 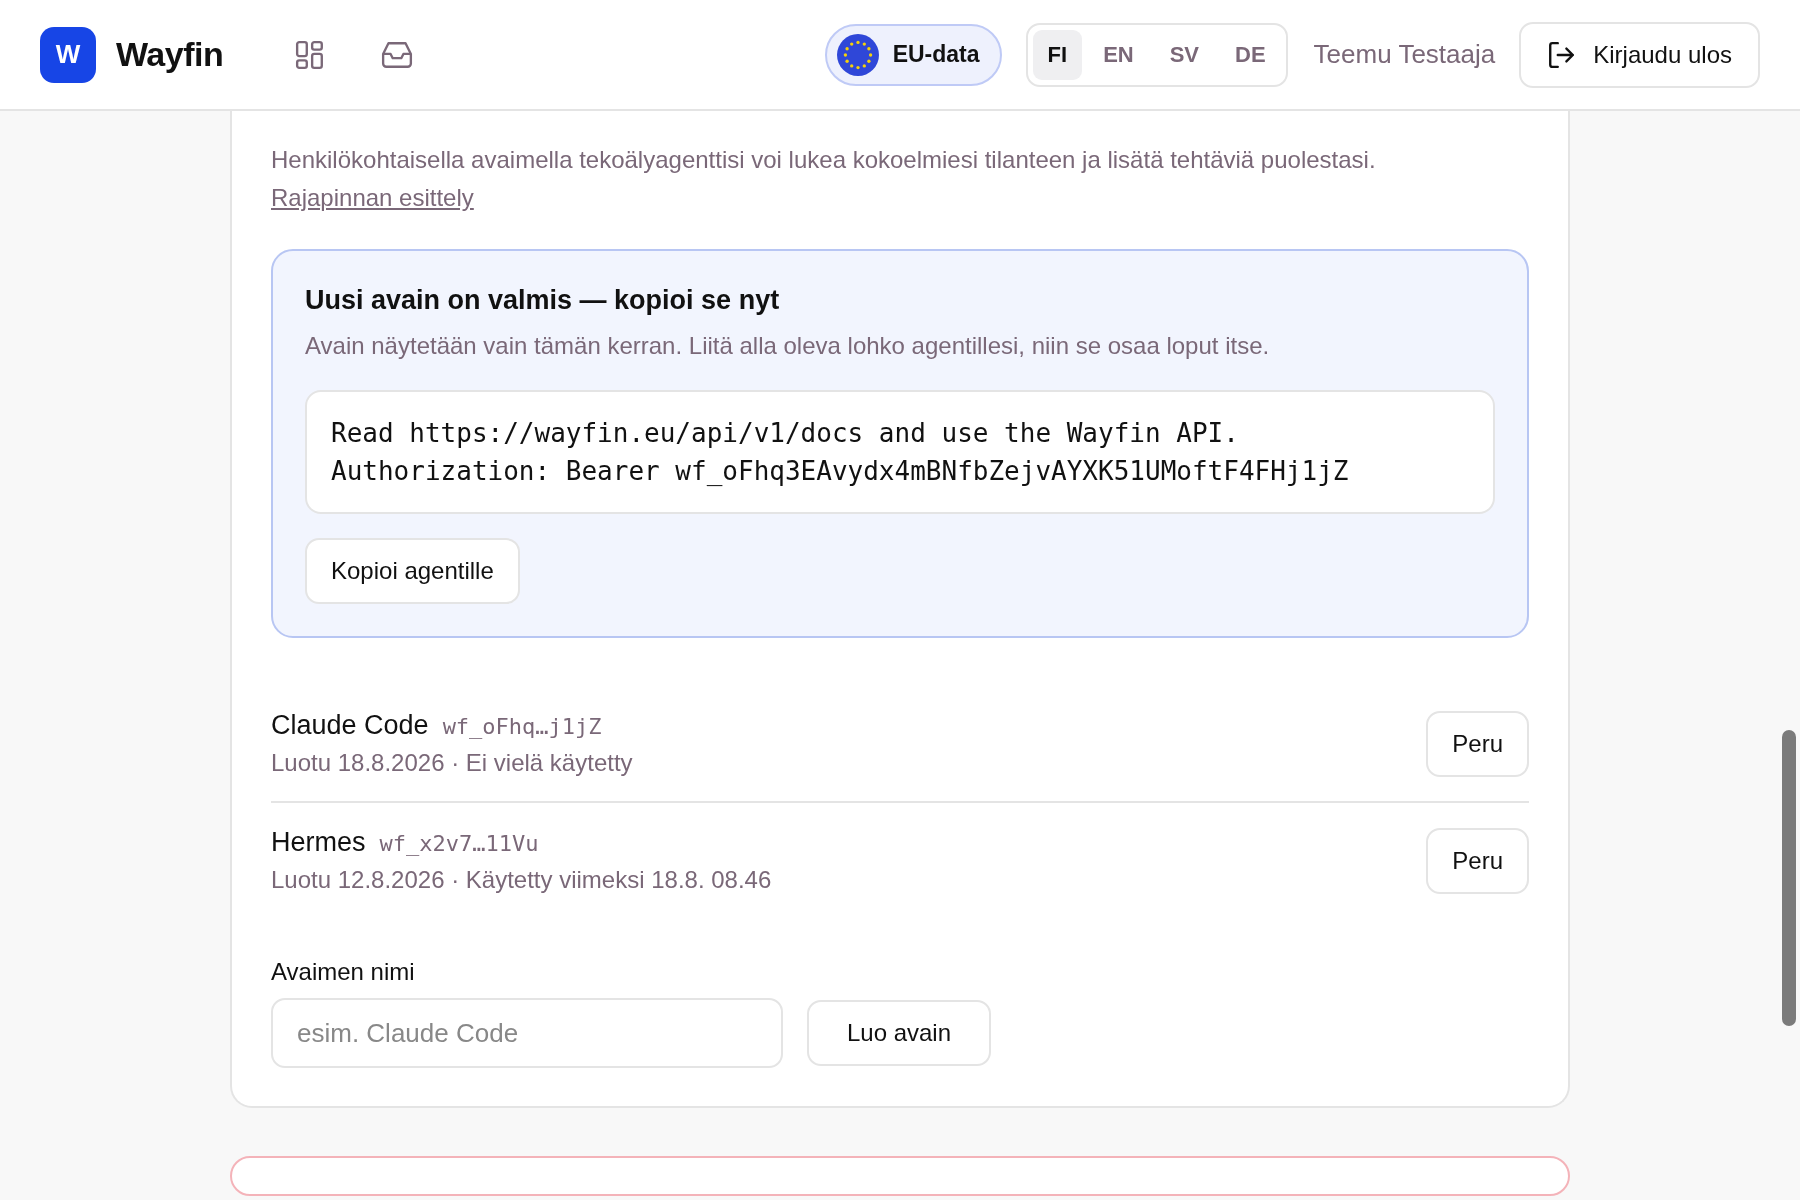 What do you see at coordinates (785, 433) in the screenshot?
I see `code-line: Read https://wayfin.eu/api/v1/docs and use the Wayfin API.` at bounding box center [785, 433].